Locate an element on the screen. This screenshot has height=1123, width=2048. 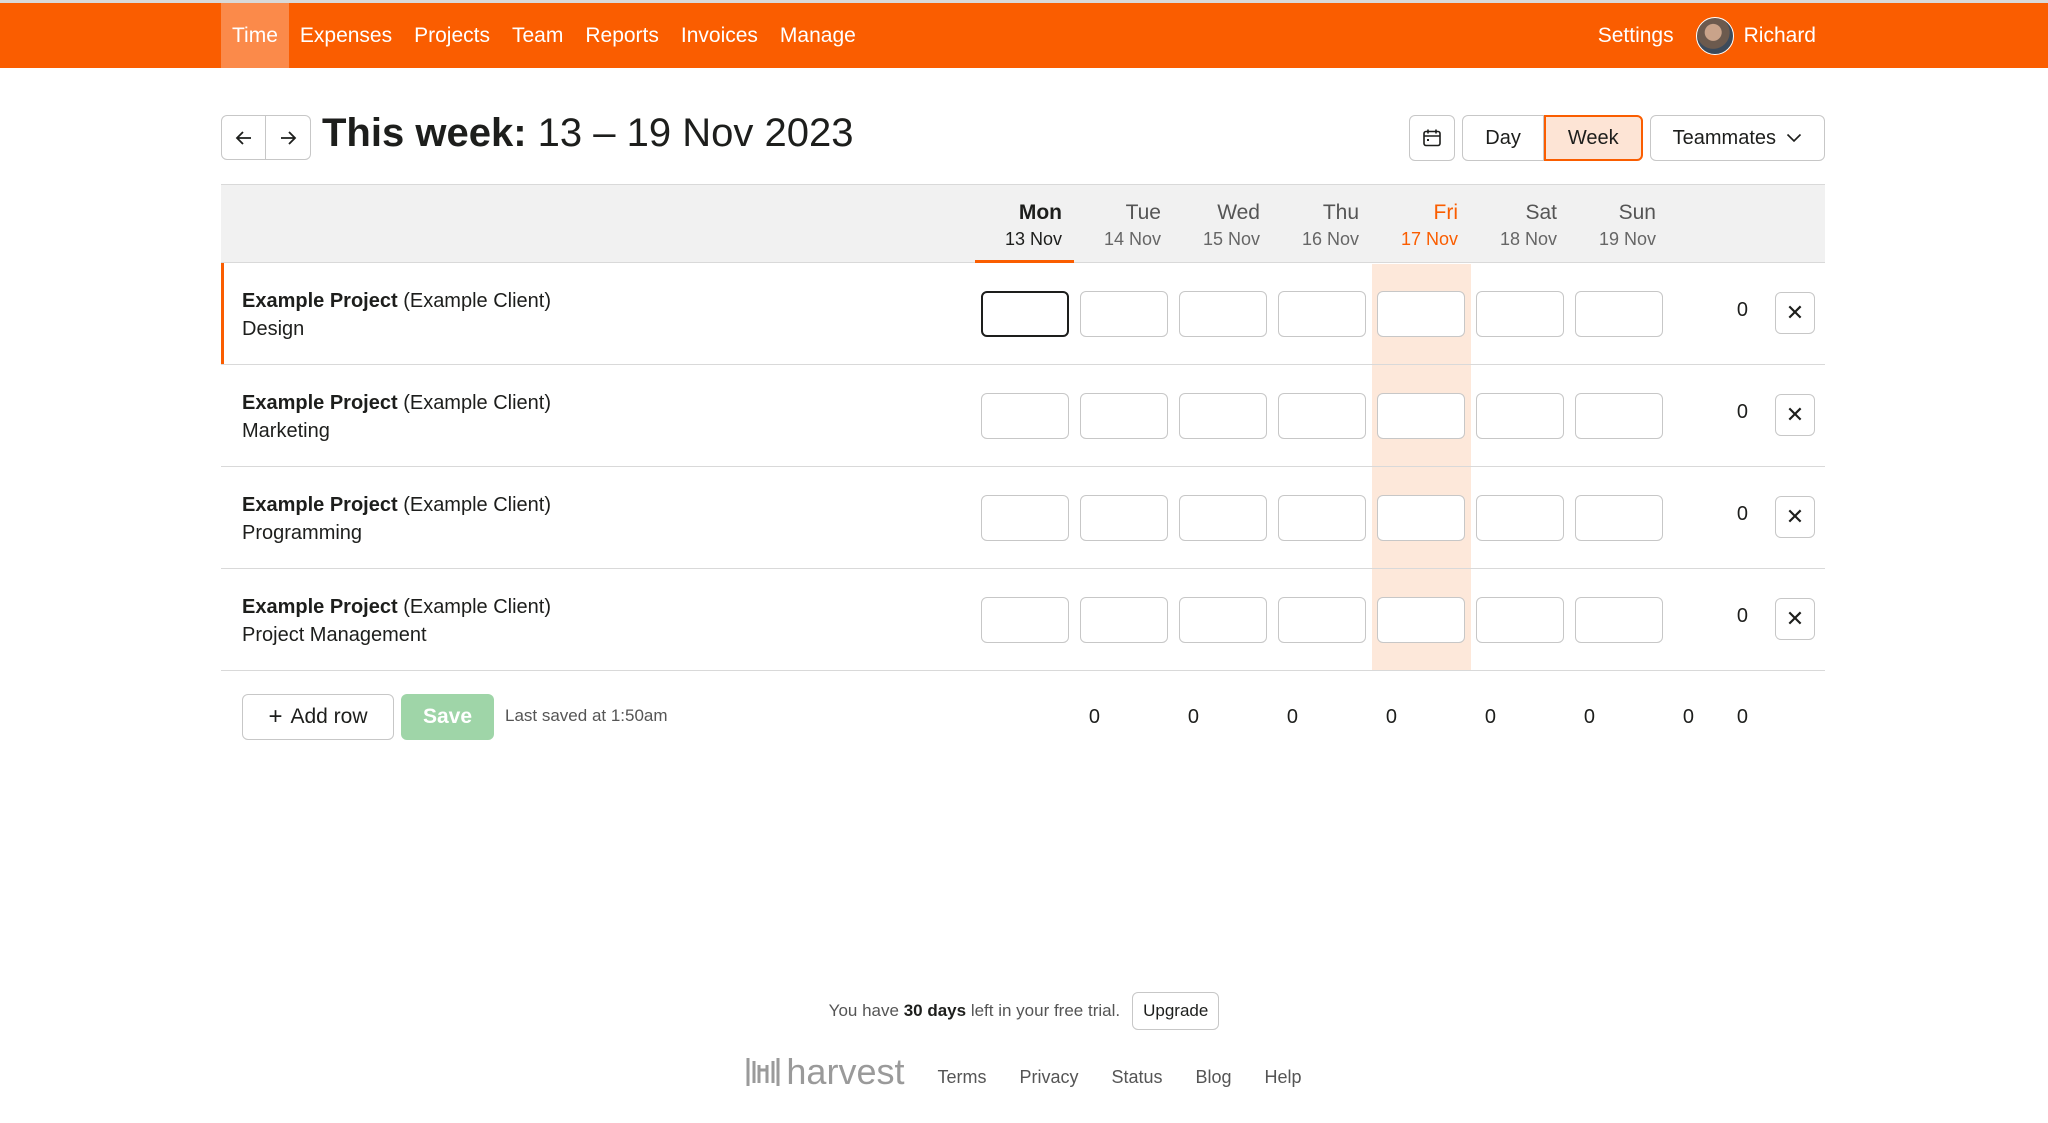
task-name: Project Management is located at coordinates (334, 635).